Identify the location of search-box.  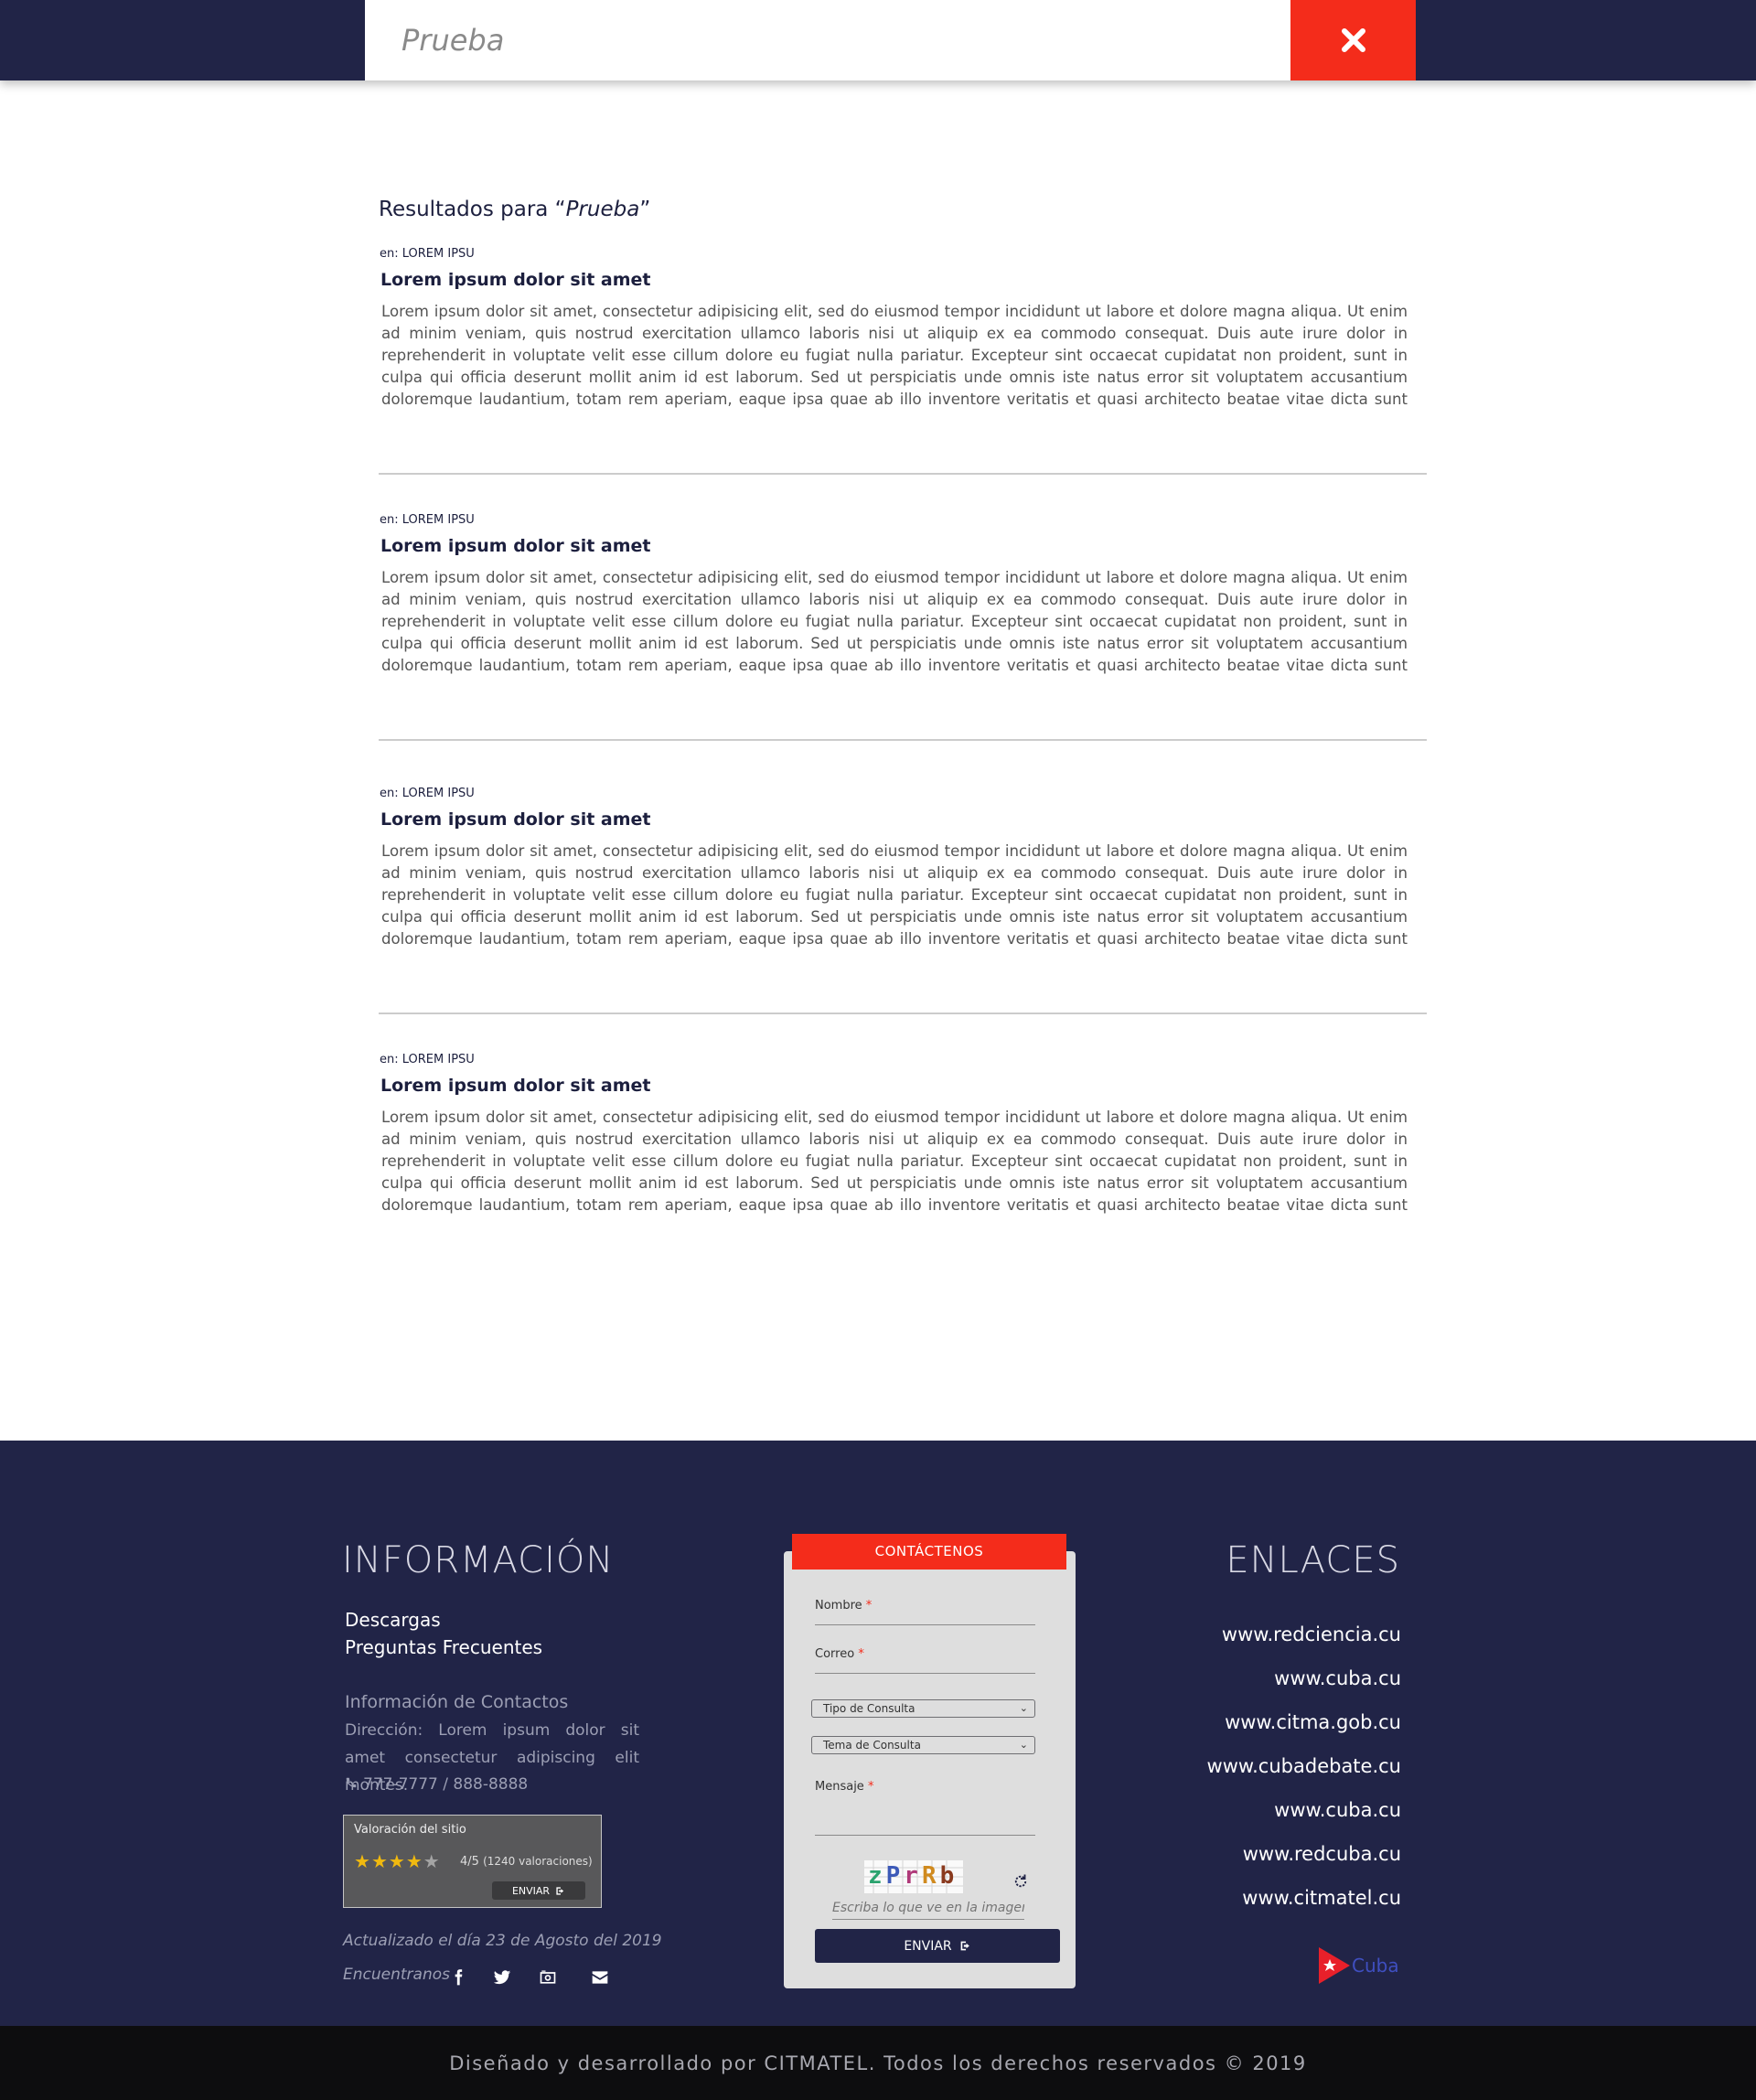
(827, 40).